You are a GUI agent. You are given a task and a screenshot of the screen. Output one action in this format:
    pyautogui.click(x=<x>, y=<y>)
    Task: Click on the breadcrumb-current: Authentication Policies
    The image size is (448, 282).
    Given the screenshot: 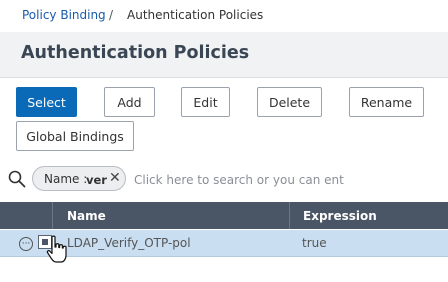 What is the action you would take?
    pyautogui.click(x=195, y=15)
    